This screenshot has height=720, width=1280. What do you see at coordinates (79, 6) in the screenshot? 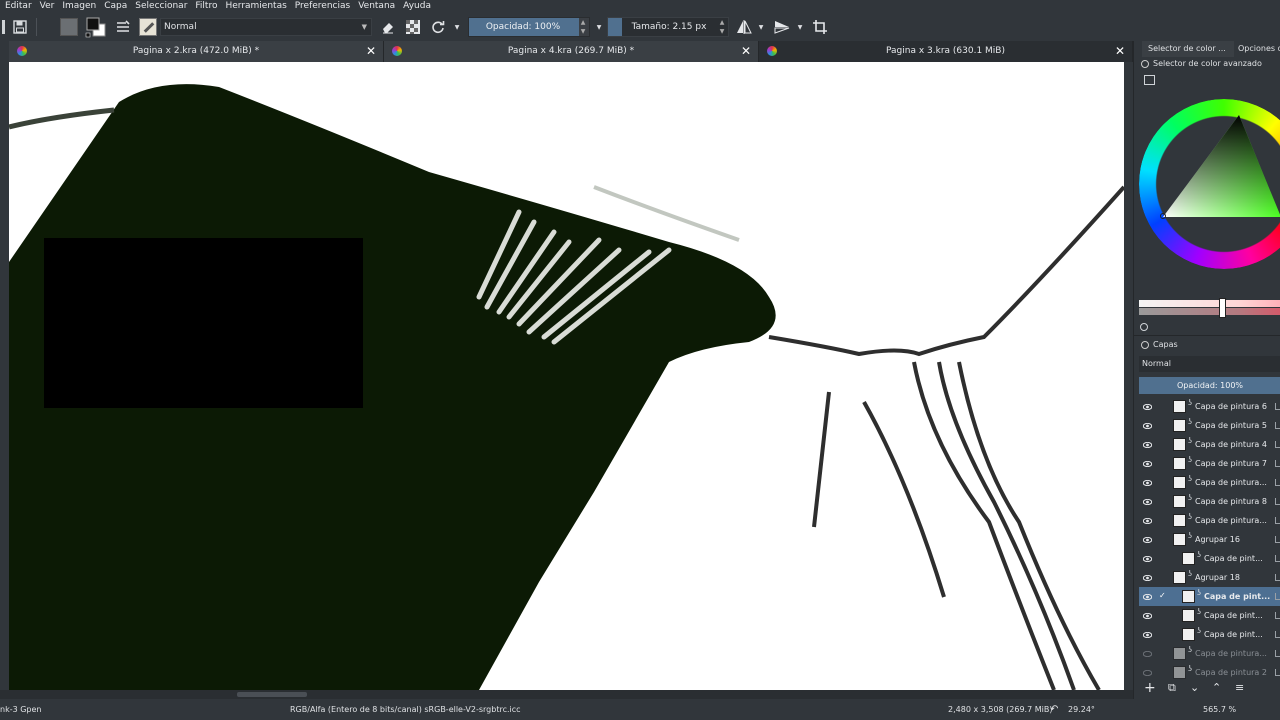
I see `menu-imagen: Imagen` at bounding box center [79, 6].